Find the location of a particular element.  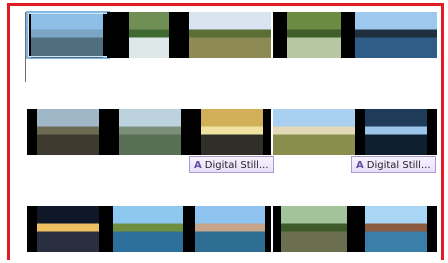

clip-sailing-ship is located at coordinates (396, 35).